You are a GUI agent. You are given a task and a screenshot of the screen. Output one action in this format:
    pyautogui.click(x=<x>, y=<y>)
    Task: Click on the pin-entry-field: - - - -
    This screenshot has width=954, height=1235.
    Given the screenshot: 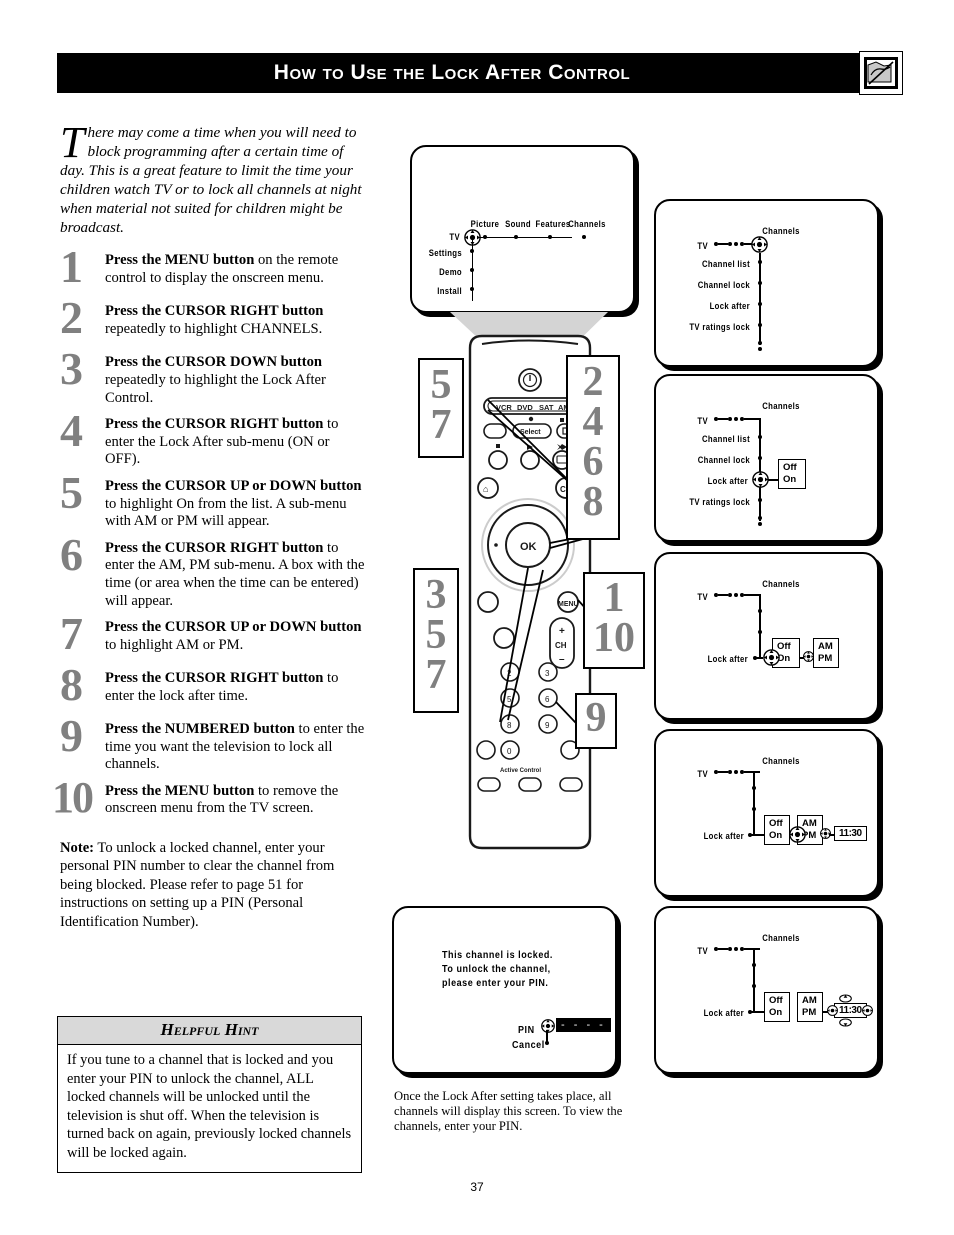 What is the action you would take?
    pyautogui.click(x=583, y=1025)
    